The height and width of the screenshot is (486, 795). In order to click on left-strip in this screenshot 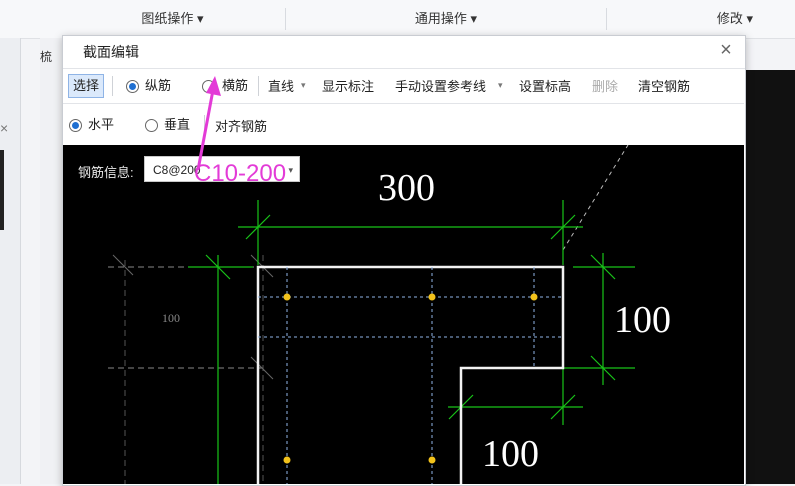, I will do `click(10, 261)`.